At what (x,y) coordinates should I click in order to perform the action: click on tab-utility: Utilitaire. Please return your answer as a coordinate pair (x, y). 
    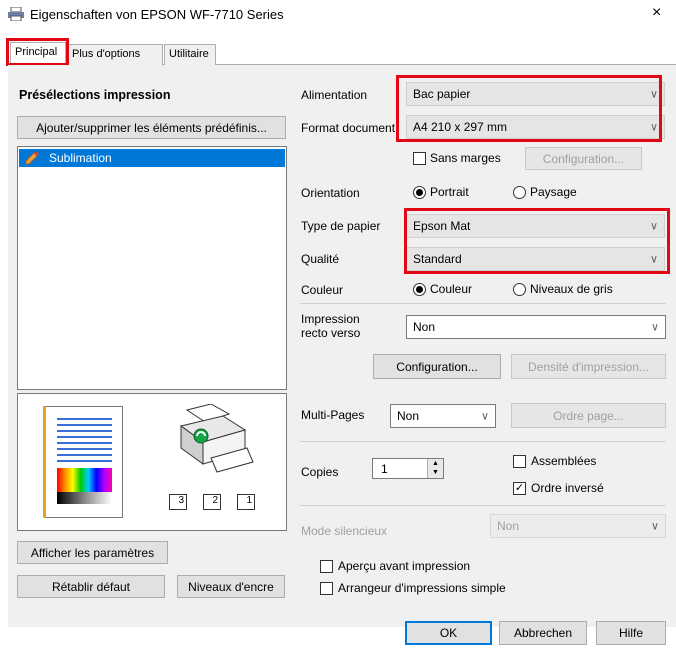
    Looking at the image, I should click on (190, 54).